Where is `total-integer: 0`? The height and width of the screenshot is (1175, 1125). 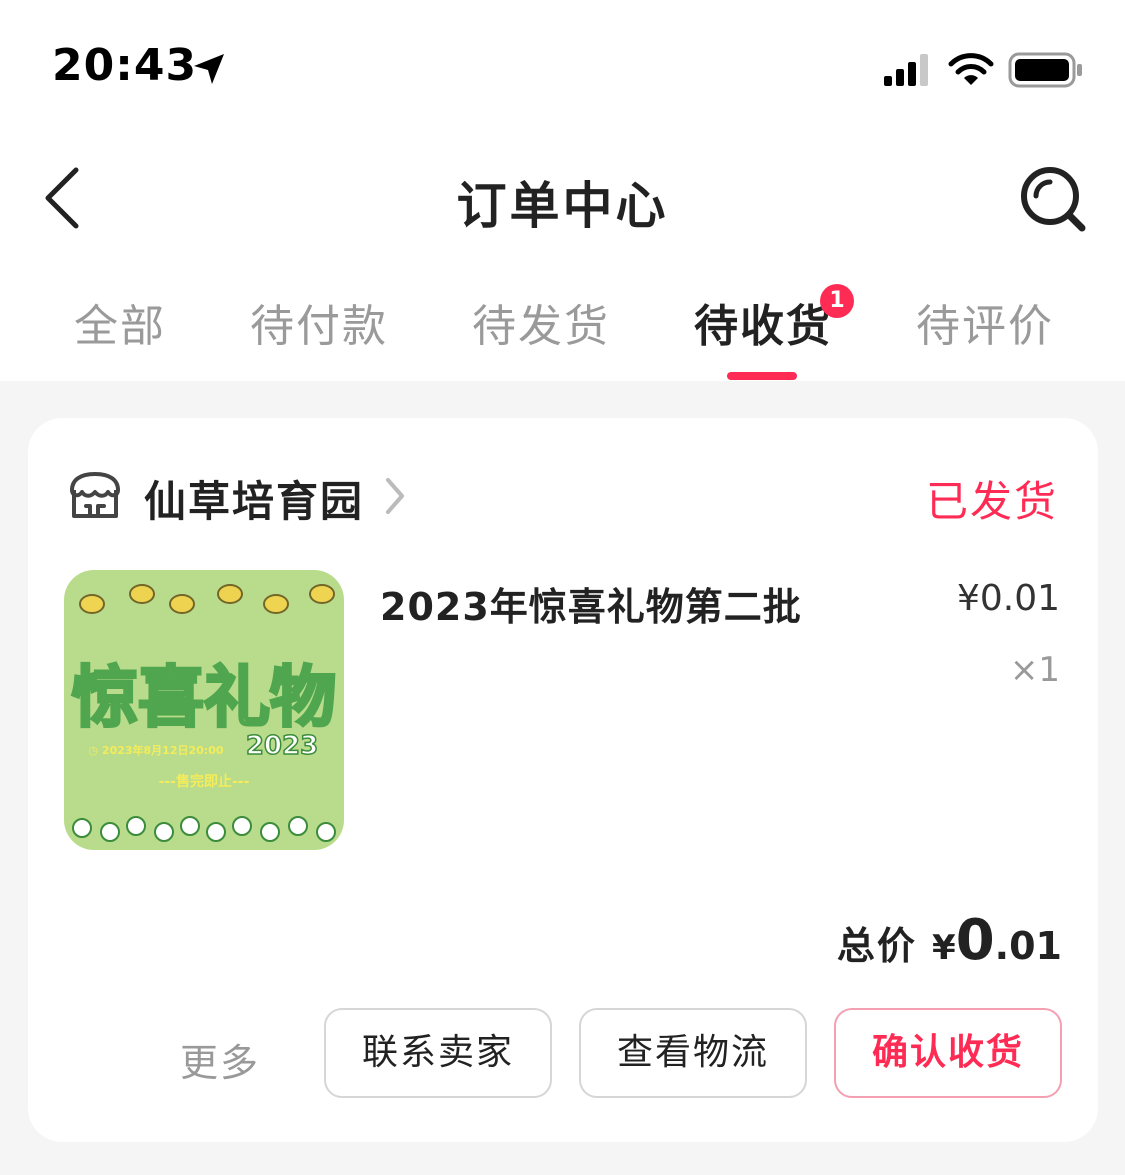 total-integer: 0 is located at coordinates (975, 940).